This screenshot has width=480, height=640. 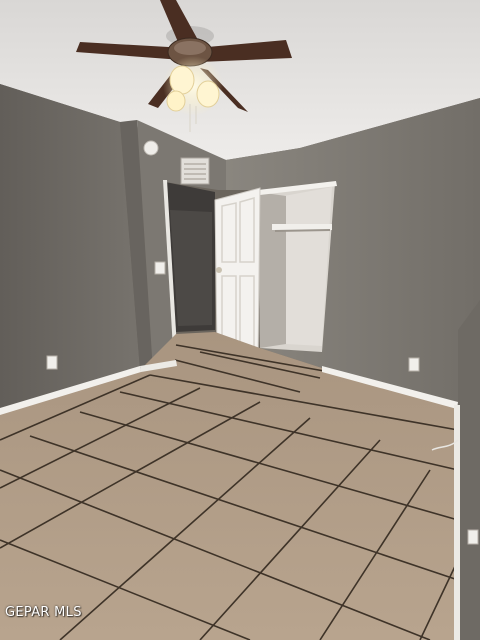 What do you see at coordinates (160, 268) in the screenshot?
I see `light-switch-icon` at bounding box center [160, 268].